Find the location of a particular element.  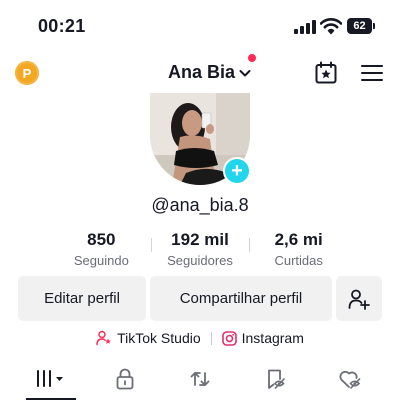

status-time: 00:21 is located at coordinates (62, 26).